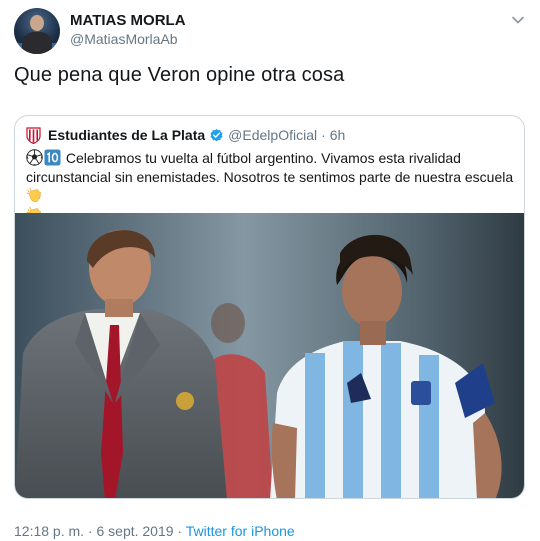 The height and width of the screenshot is (541, 540). I want to click on club-crest-icon, so click(33, 135).